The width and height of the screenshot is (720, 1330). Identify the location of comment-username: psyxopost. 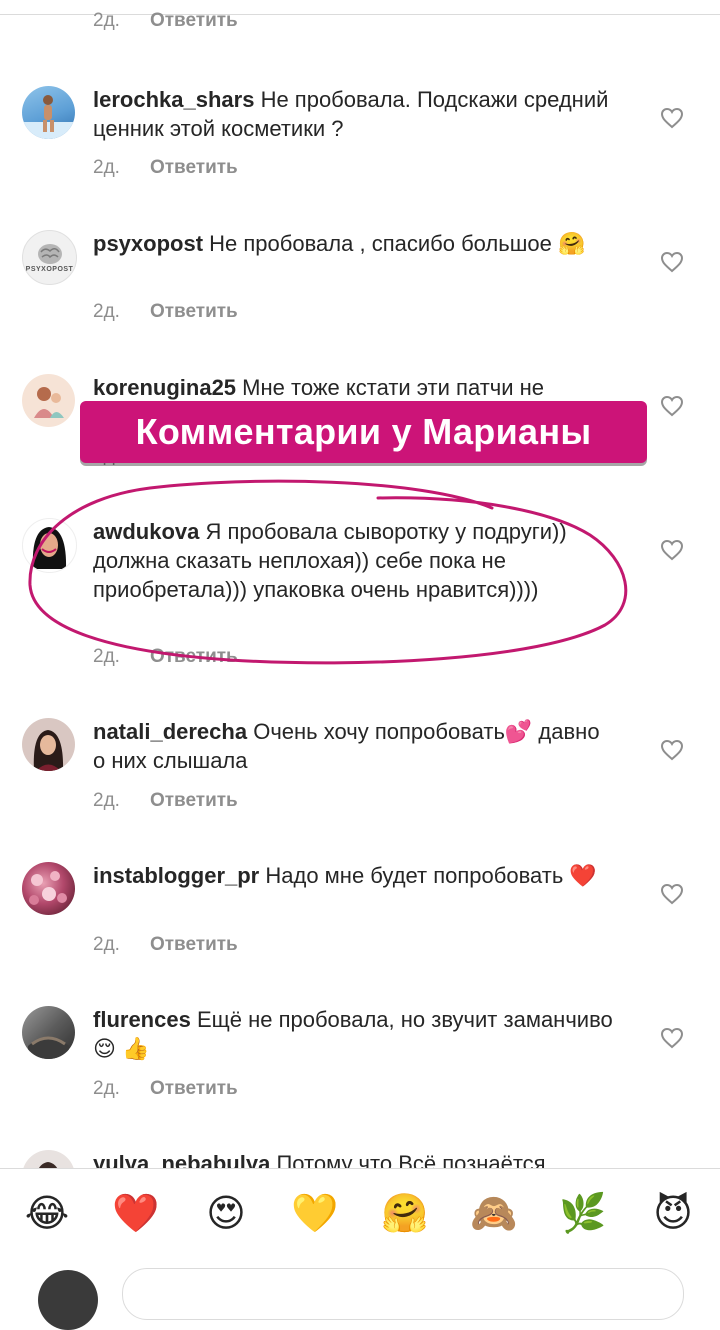
(148, 243).